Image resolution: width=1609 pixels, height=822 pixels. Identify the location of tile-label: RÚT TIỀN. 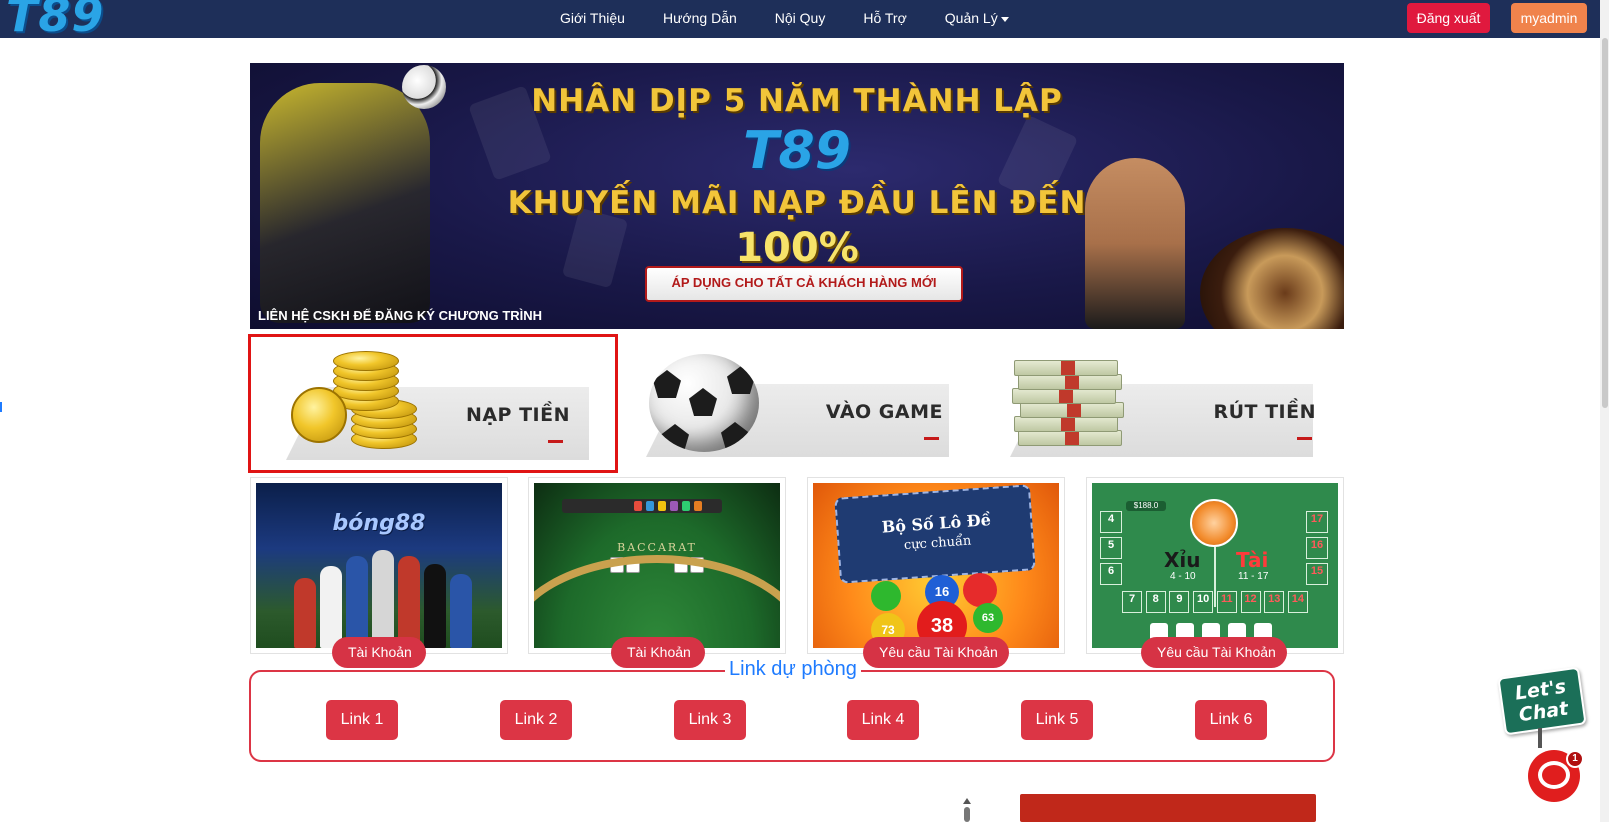
(1264, 412).